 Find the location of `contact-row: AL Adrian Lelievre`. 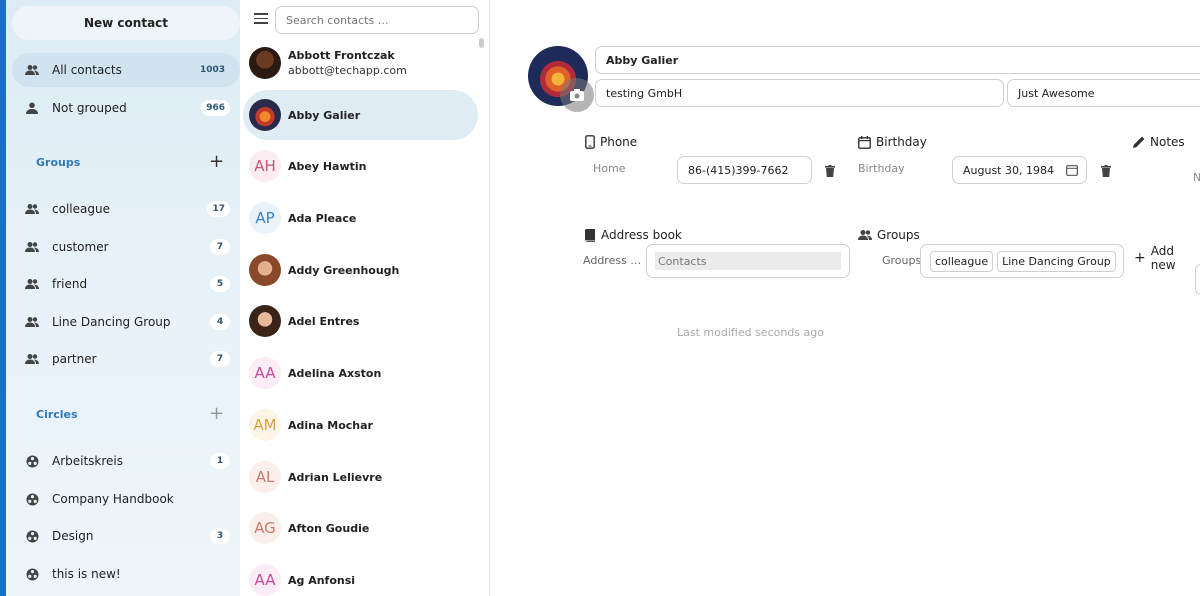

contact-row: AL Adrian Lelievre is located at coordinates (360, 477).